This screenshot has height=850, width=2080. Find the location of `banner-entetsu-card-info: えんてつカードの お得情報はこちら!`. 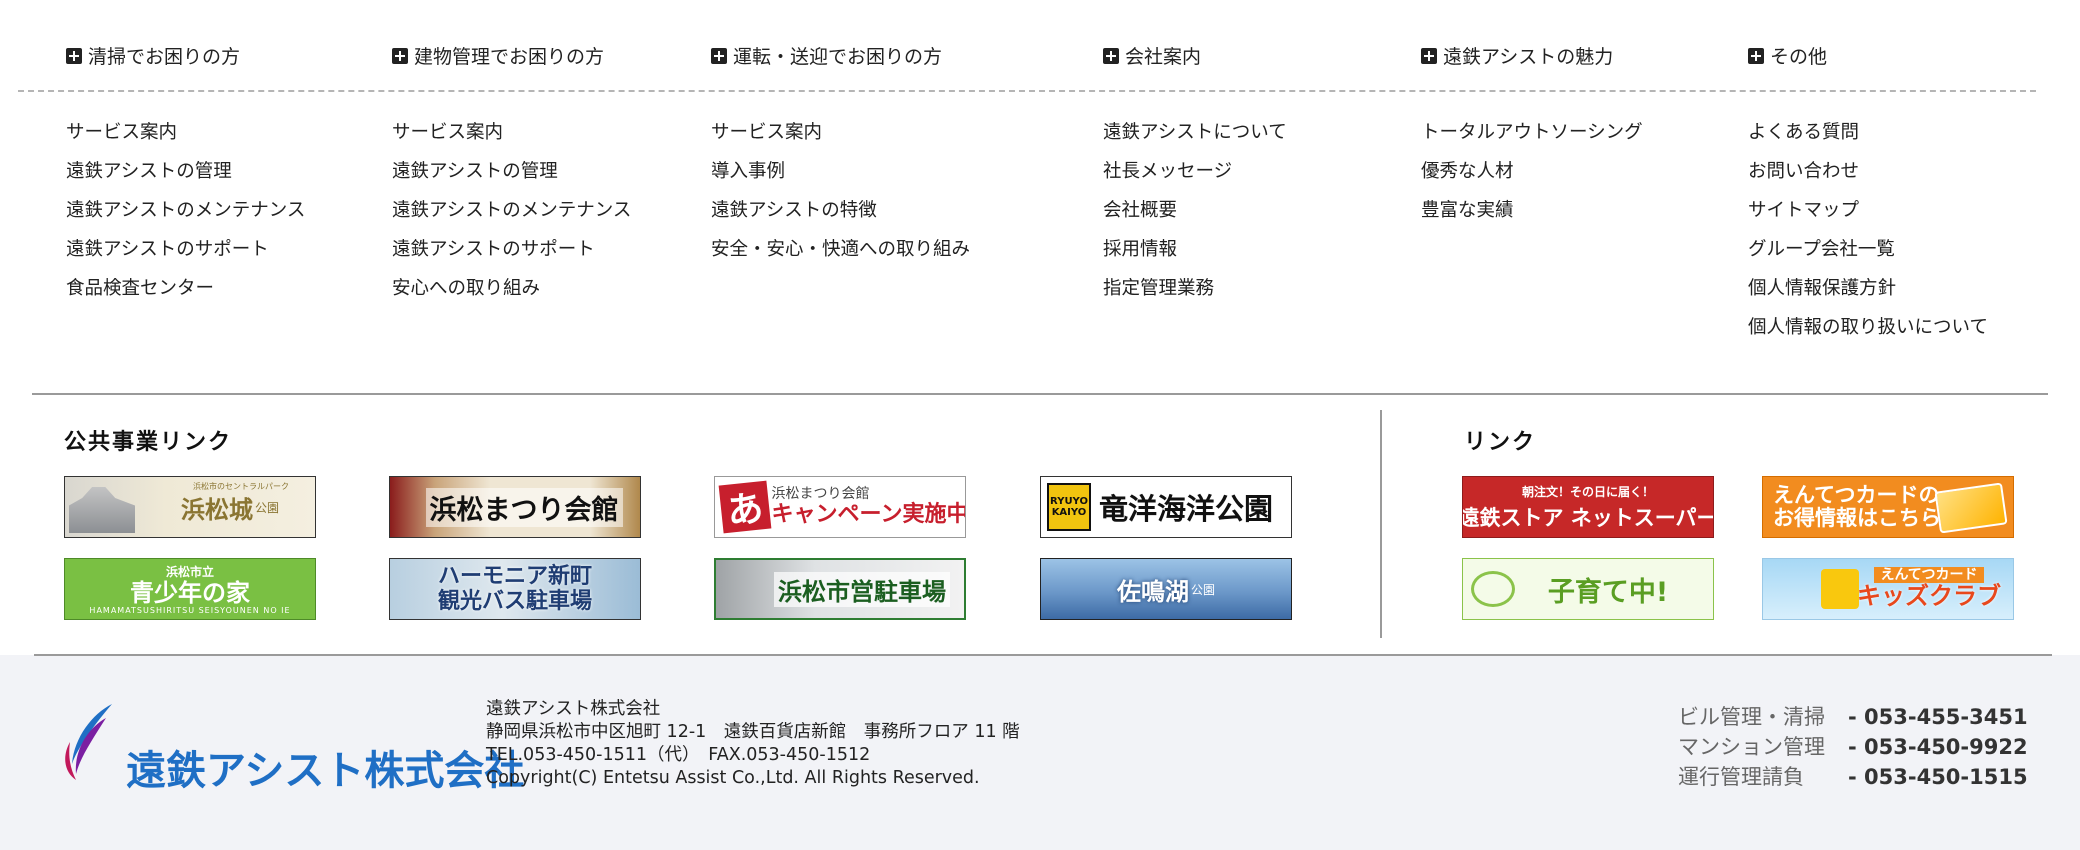

banner-entetsu-card-info: えんてつカードの お得情報はこちら! is located at coordinates (1888, 507).